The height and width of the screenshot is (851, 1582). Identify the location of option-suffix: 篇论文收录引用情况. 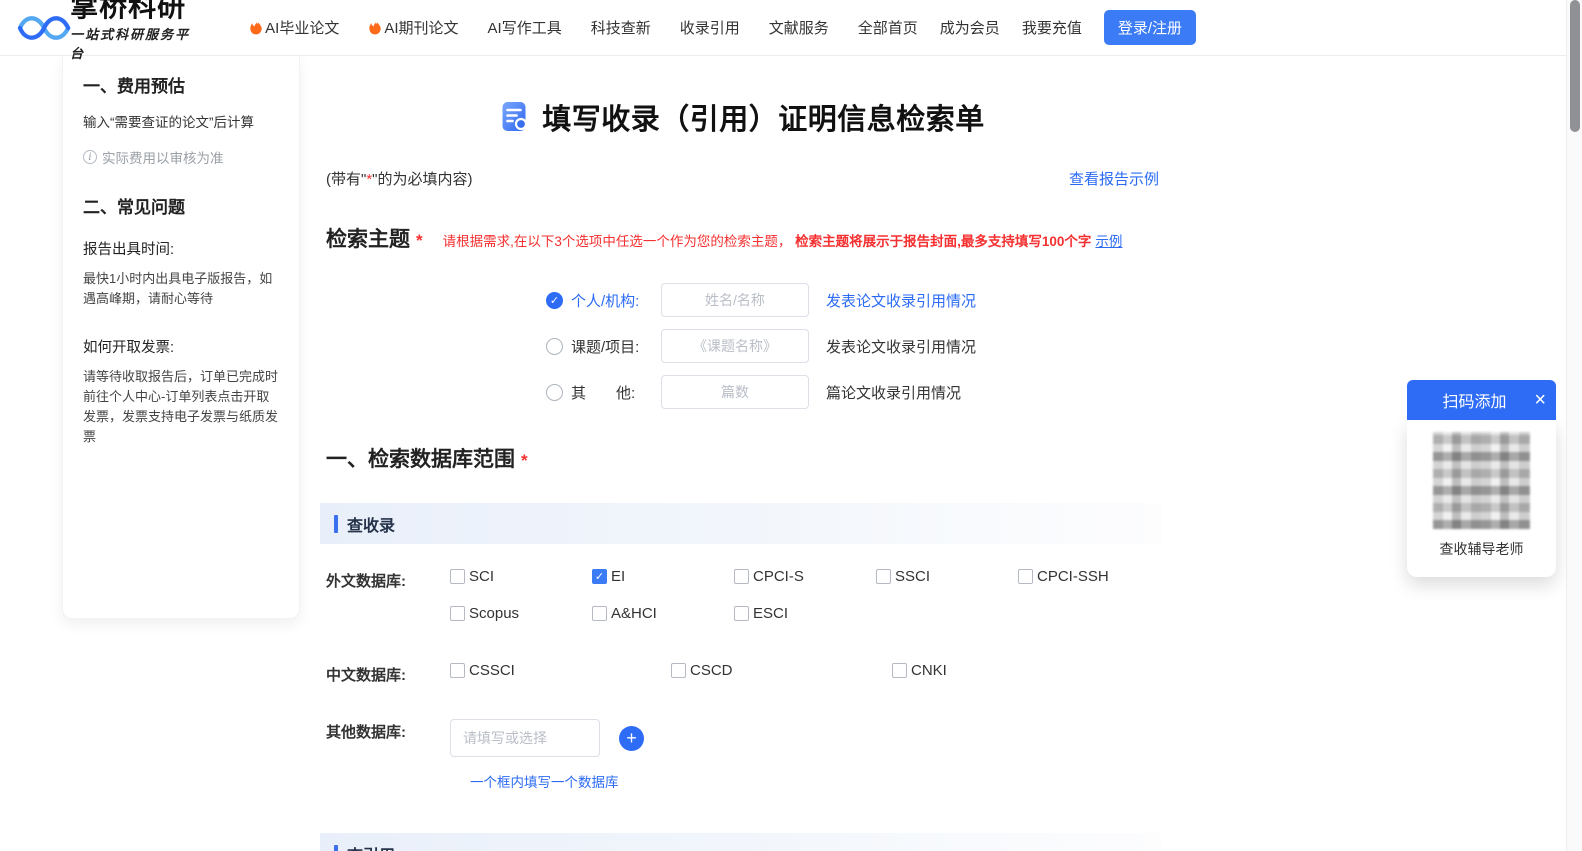
(894, 393).